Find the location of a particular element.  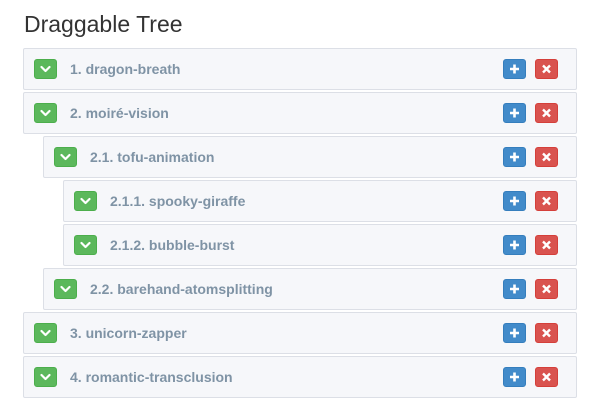

tree-node-label: 2.2. barehand-atomsplitting is located at coordinates (181, 289).